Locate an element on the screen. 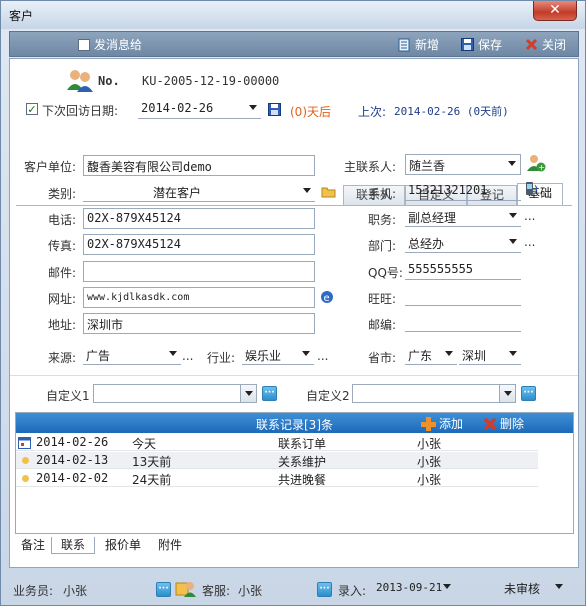  checkbox-icon is located at coordinates (84, 44).